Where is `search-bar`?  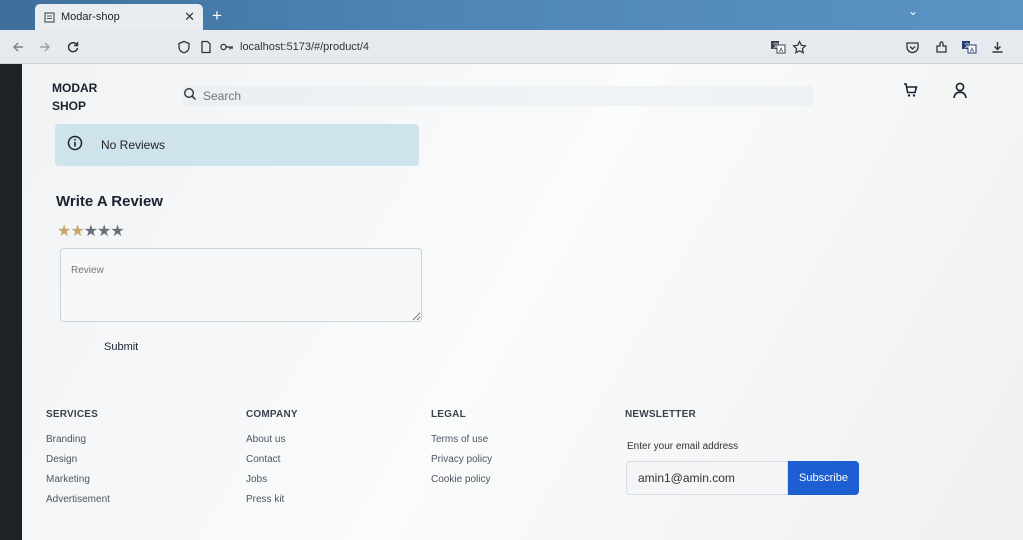 search-bar is located at coordinates (498, 96).